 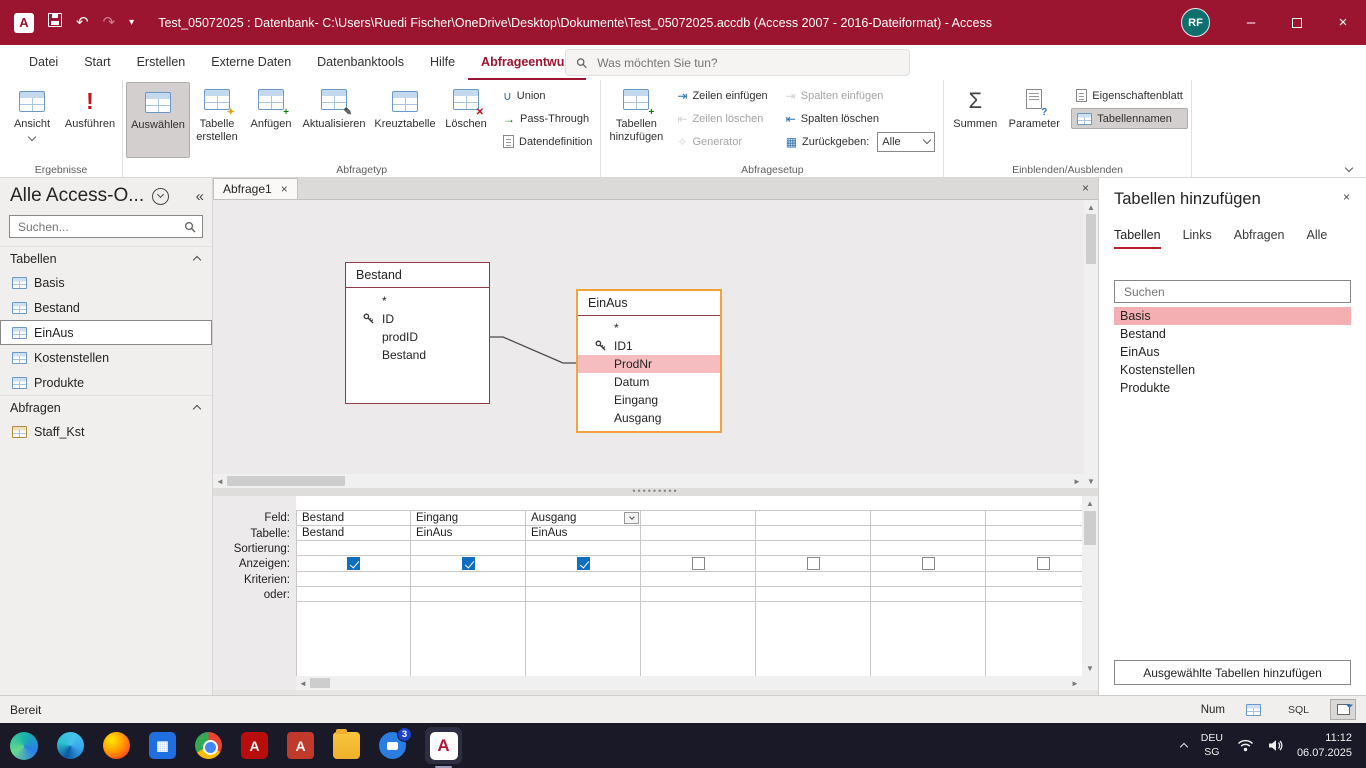 I want to click on query-table-bestand: Bestand * ID prodID Bestand, so click(x=417, y=333).